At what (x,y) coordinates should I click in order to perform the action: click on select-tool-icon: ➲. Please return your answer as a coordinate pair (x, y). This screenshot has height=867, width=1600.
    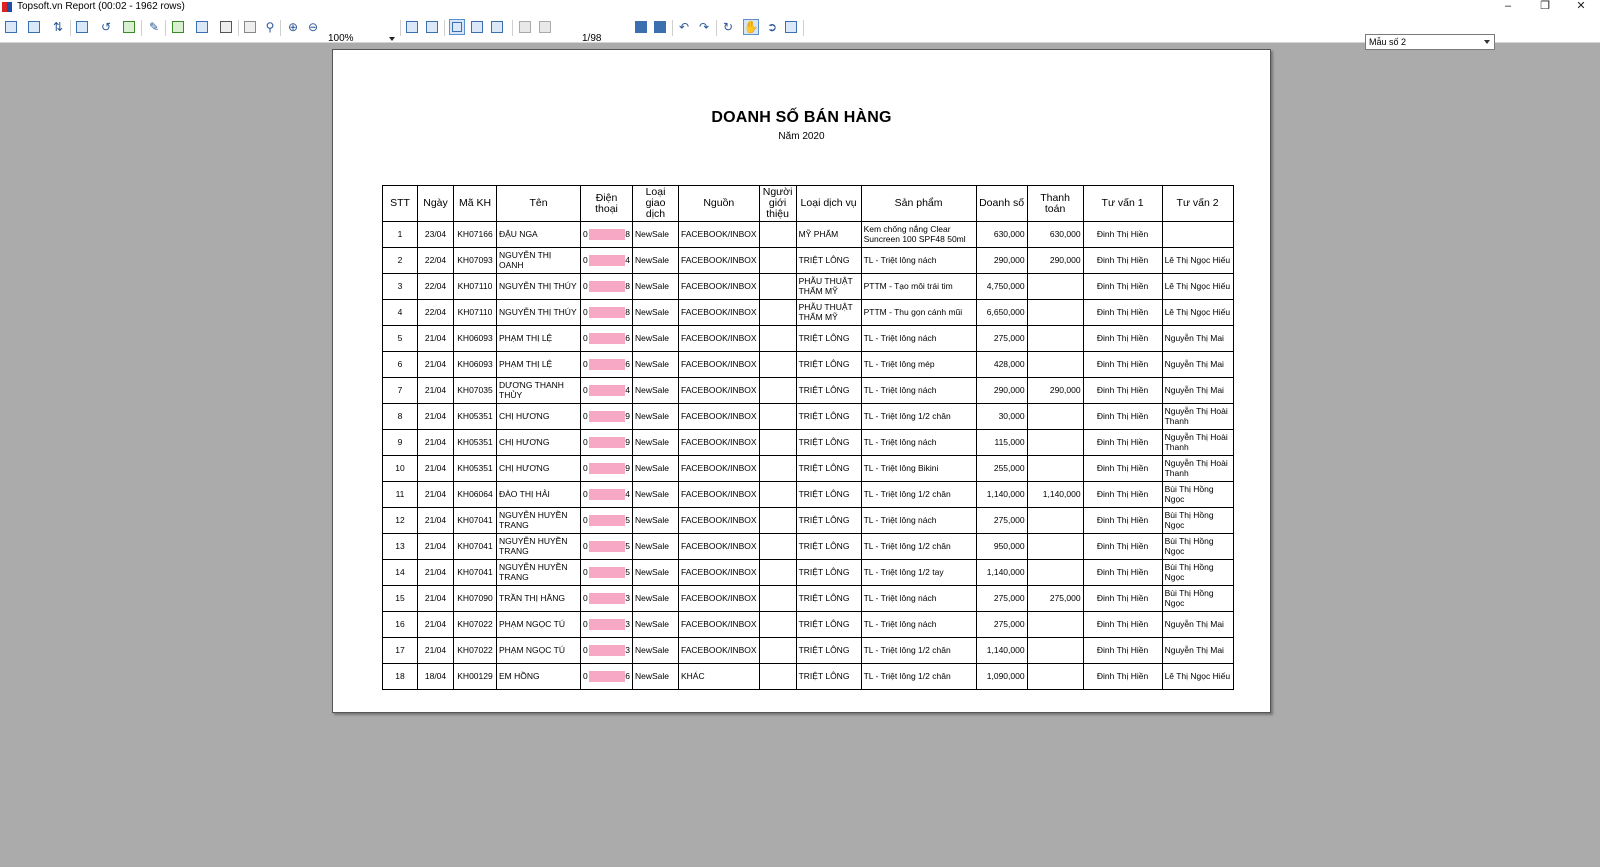
    Looking at the image, I should click on (772, 27).